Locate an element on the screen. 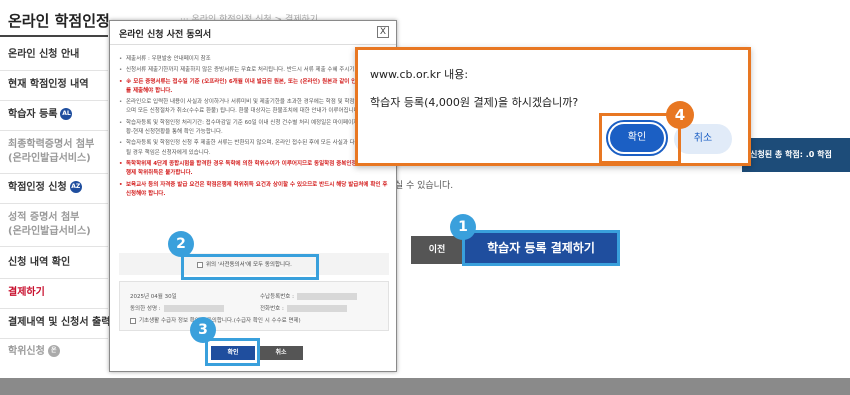 Image resolution: width=850 pixels, height=395 pixels. sidebar-badge: AZ is located at coordinates (75, 187).